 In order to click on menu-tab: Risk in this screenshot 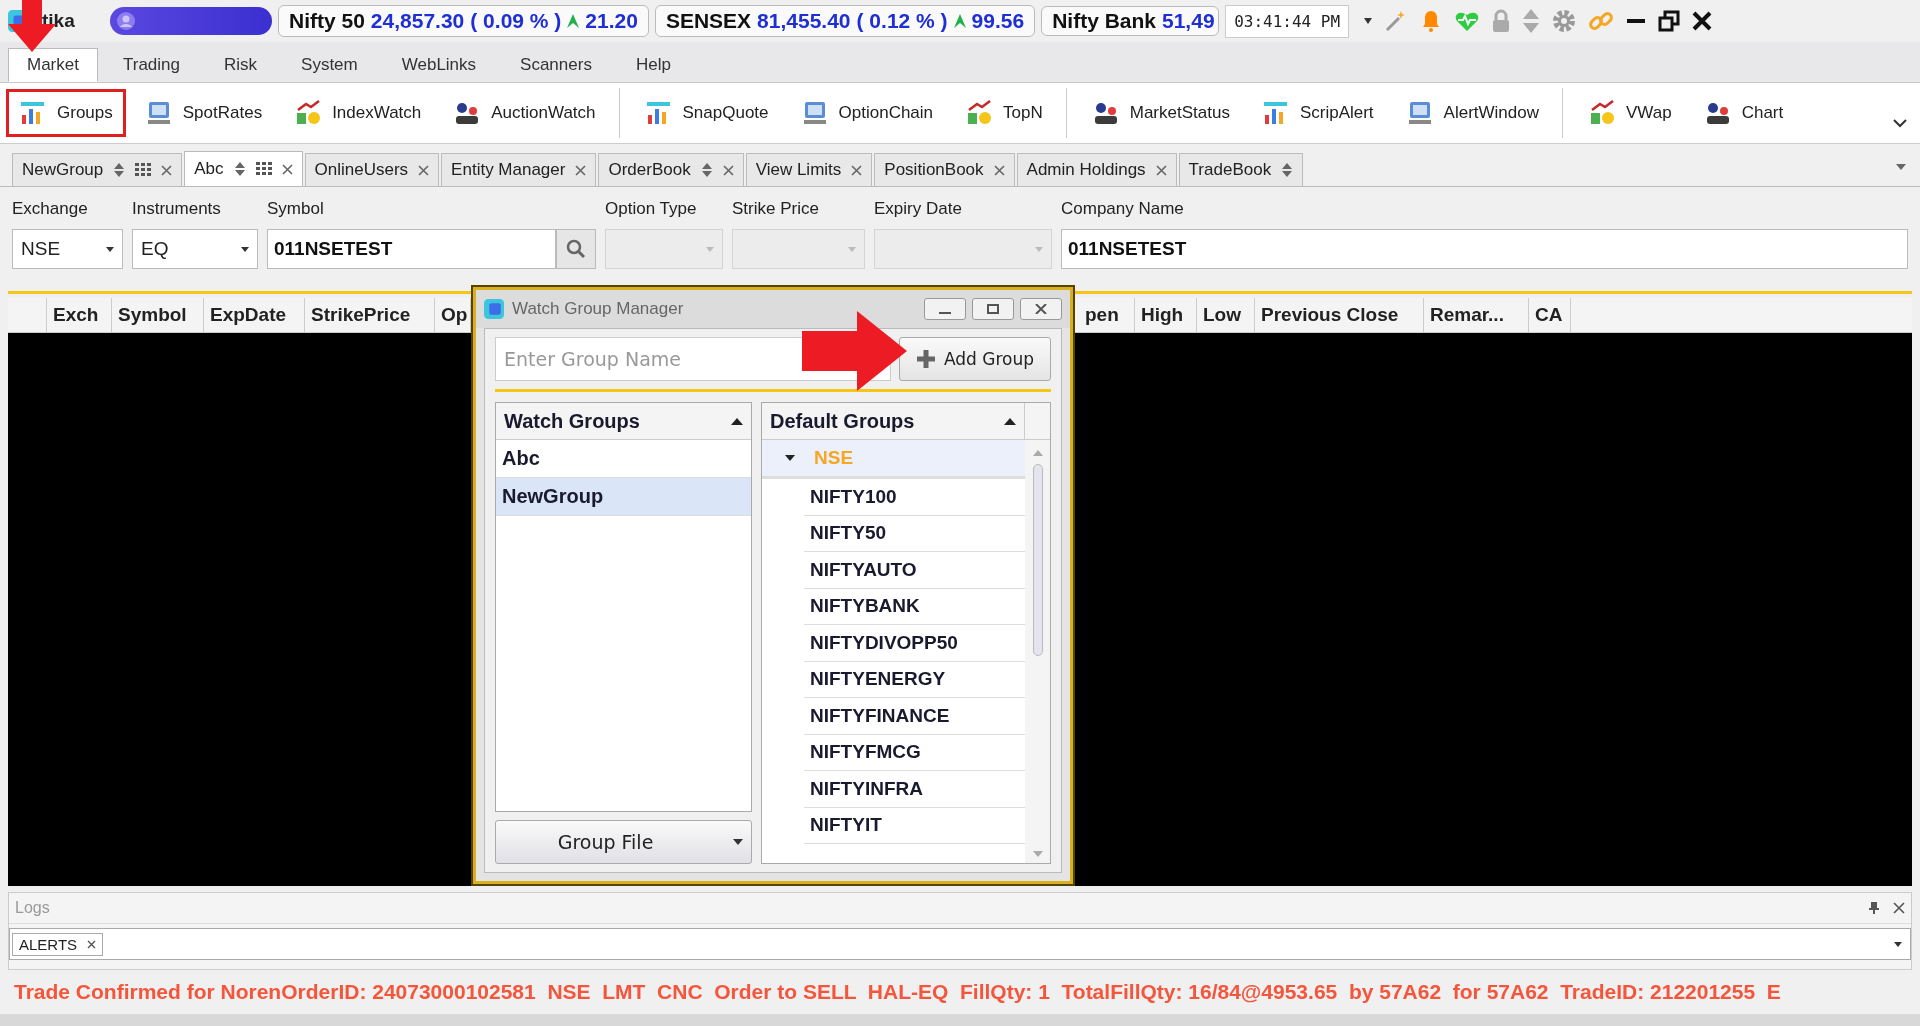, I will do `click(241, 65)`.